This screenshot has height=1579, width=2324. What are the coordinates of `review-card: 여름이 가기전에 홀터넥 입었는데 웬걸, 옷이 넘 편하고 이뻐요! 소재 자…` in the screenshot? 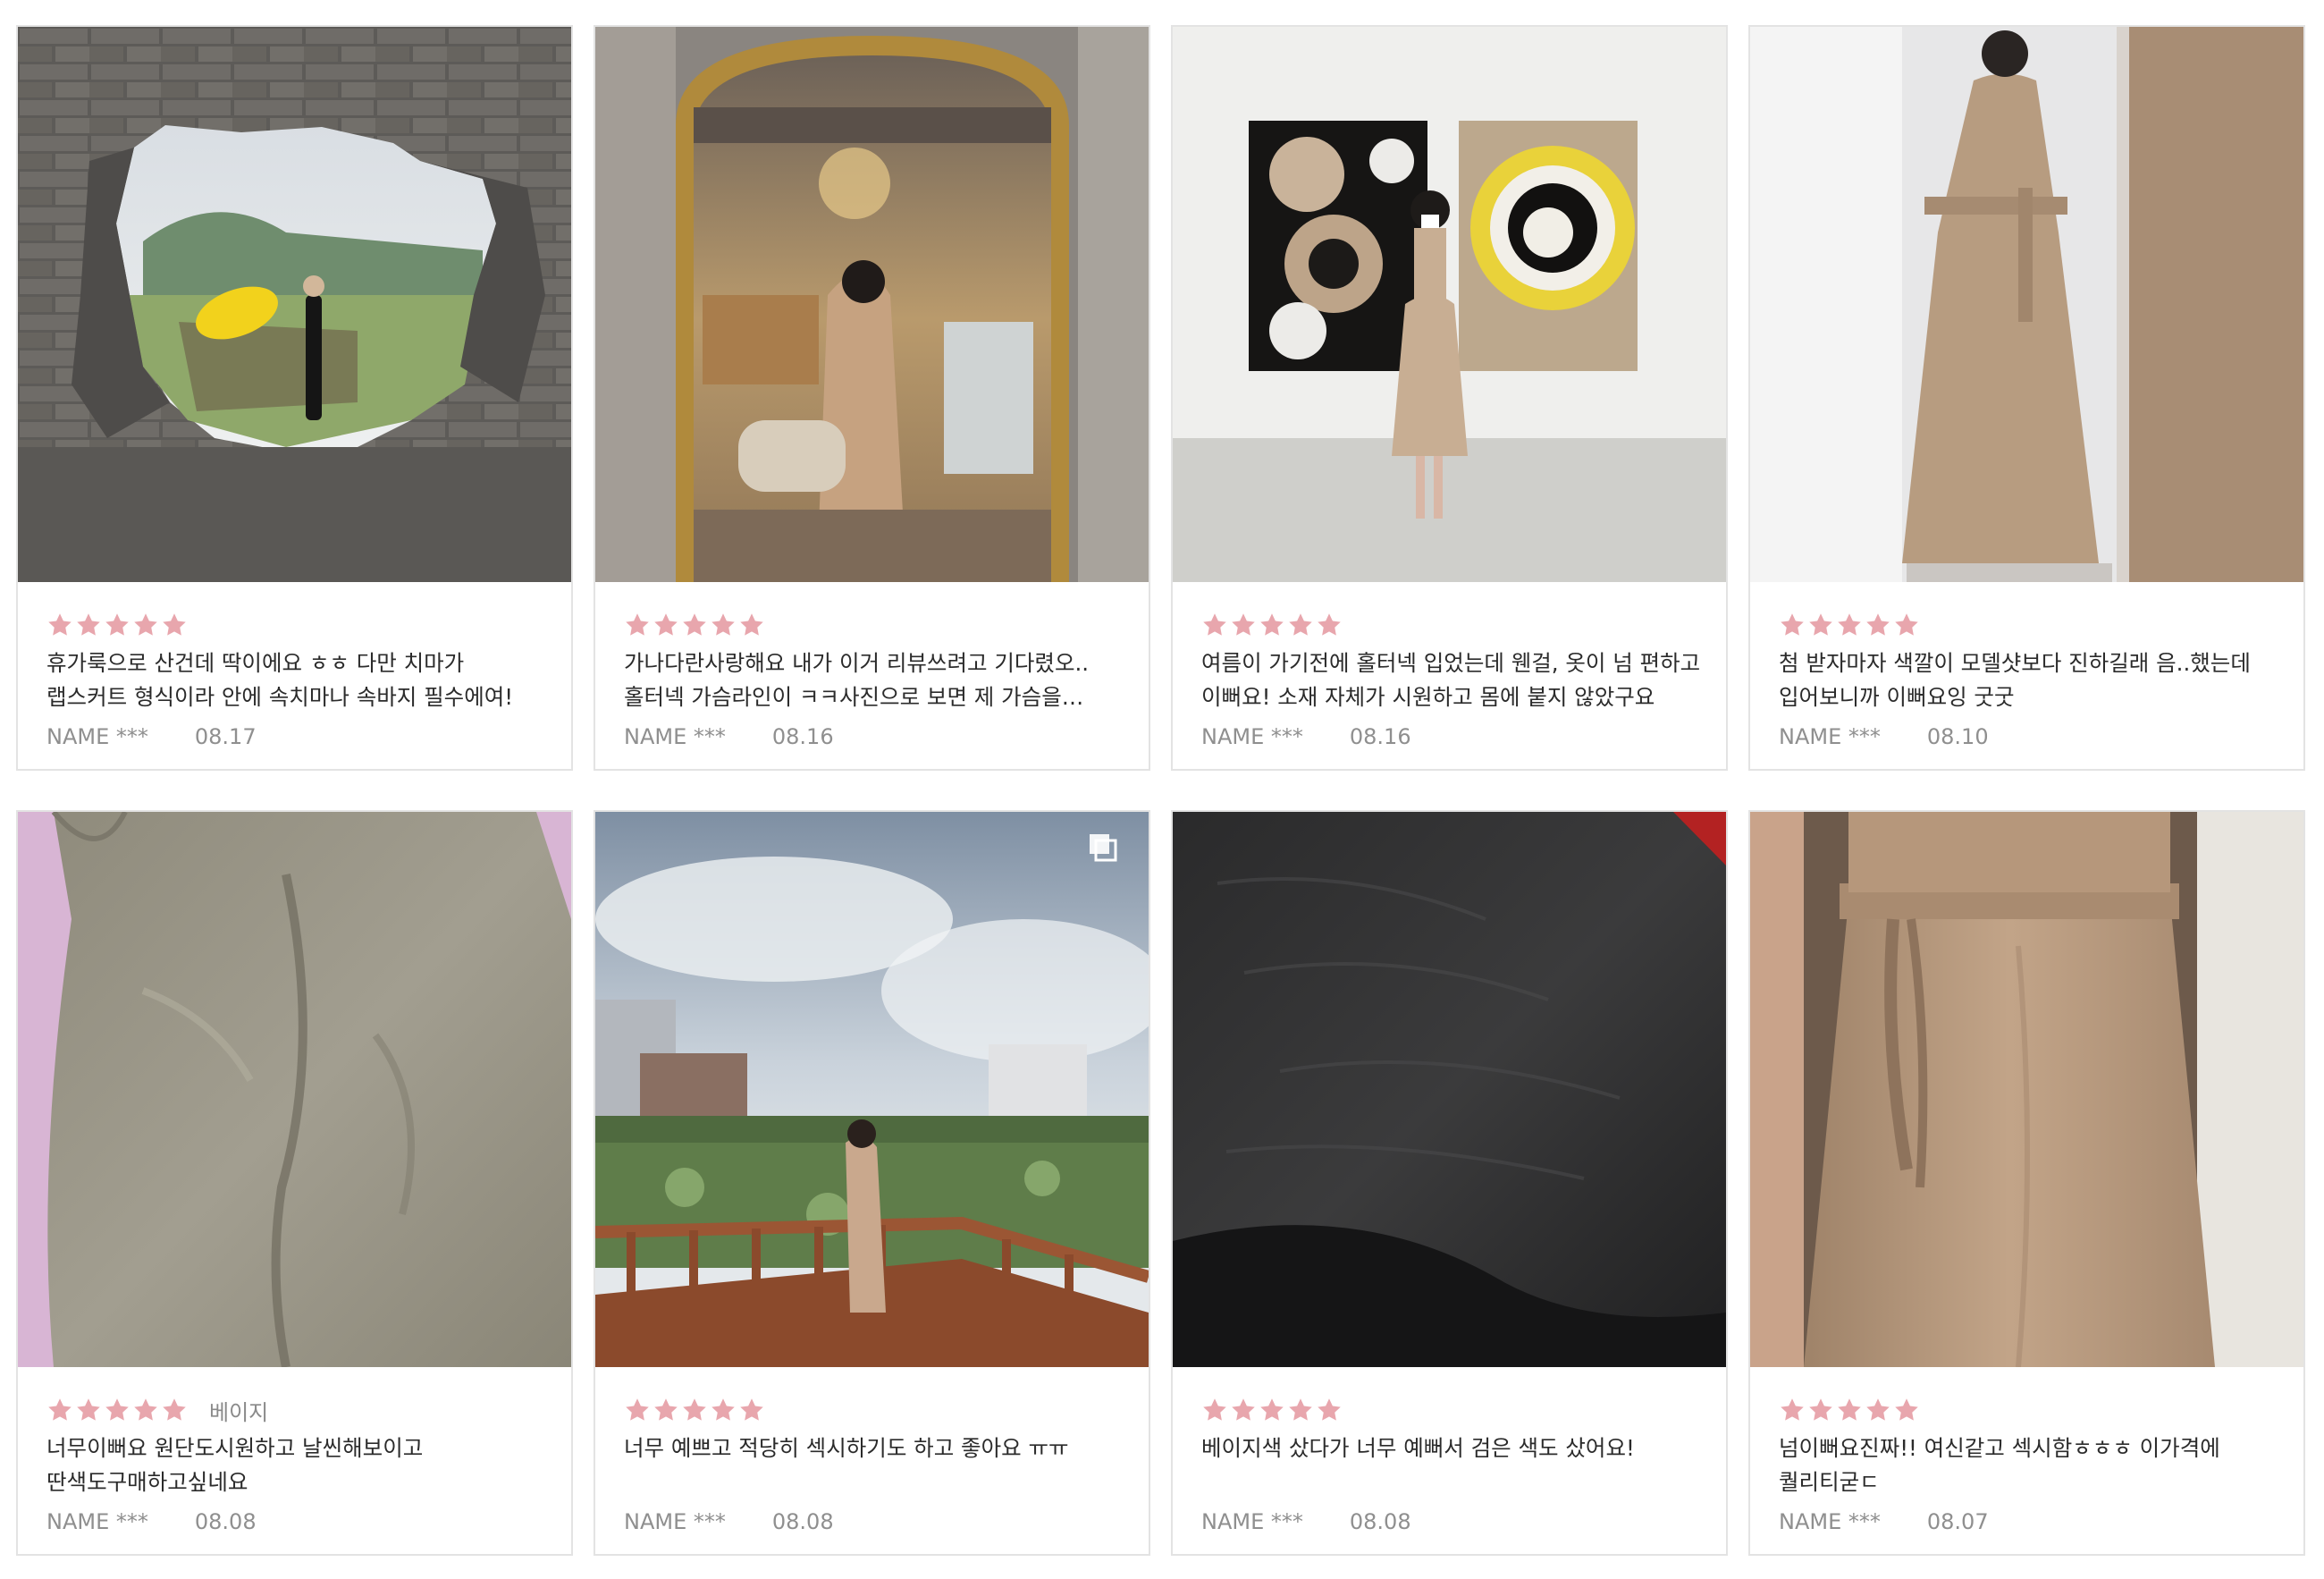 It's located at (1450, 398).